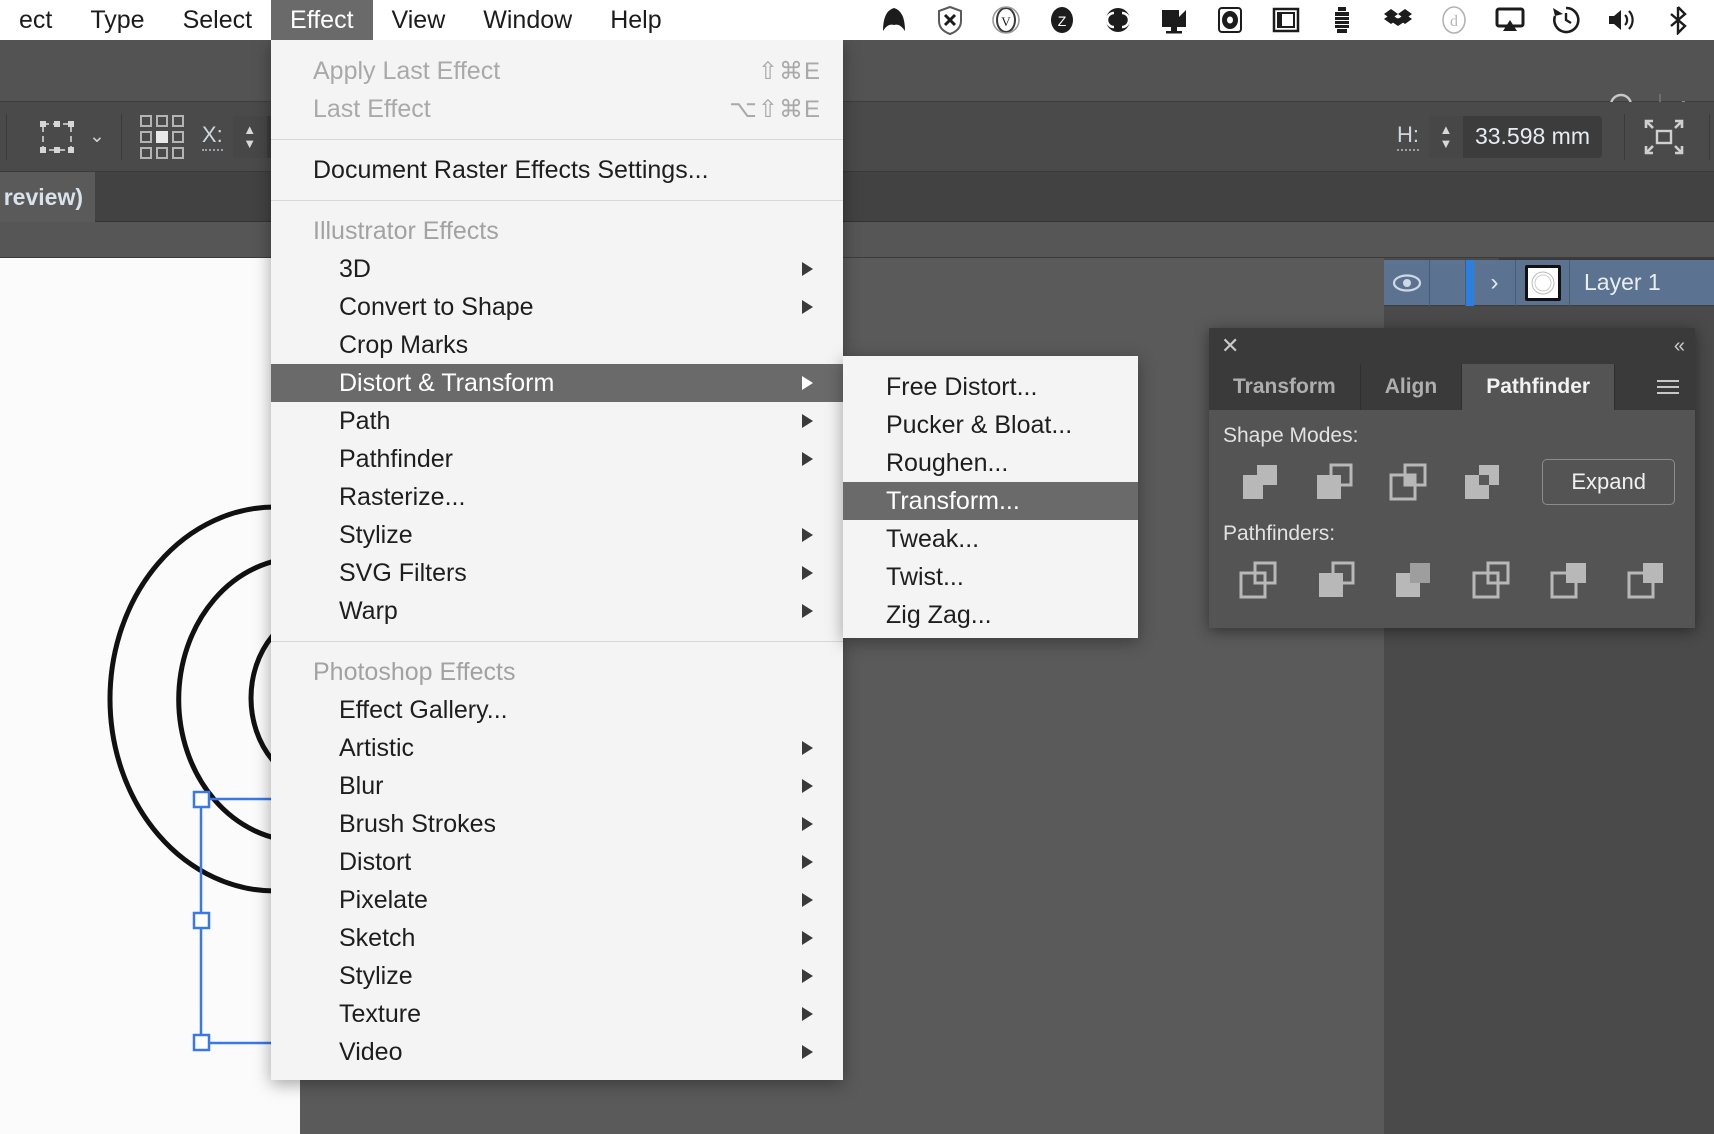 This screenshot has width=1714, height=1134. I want to click on menu-item-crop-marks: Crop Marks, so click(557, 345).